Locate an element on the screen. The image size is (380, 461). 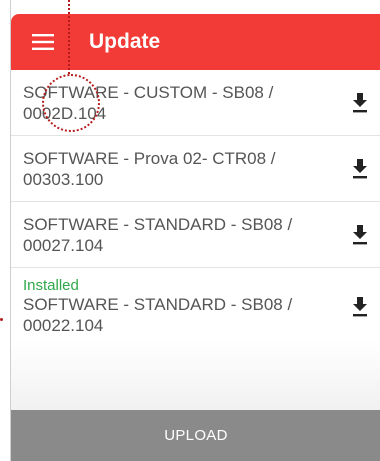
page-title: Update is located at coordinates (125, 41).